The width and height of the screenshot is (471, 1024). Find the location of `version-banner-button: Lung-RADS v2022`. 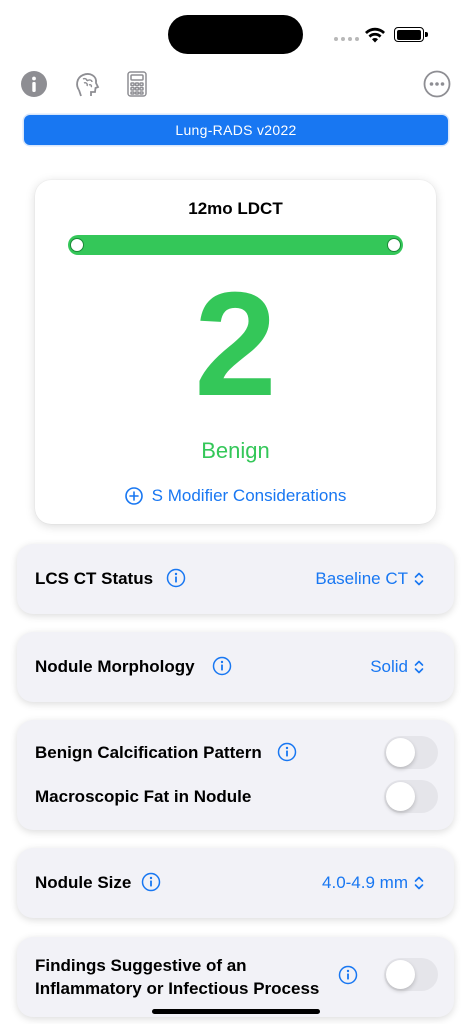

version-banner-button: Lung-RADS v2022 is located at coordinates (236, 130).